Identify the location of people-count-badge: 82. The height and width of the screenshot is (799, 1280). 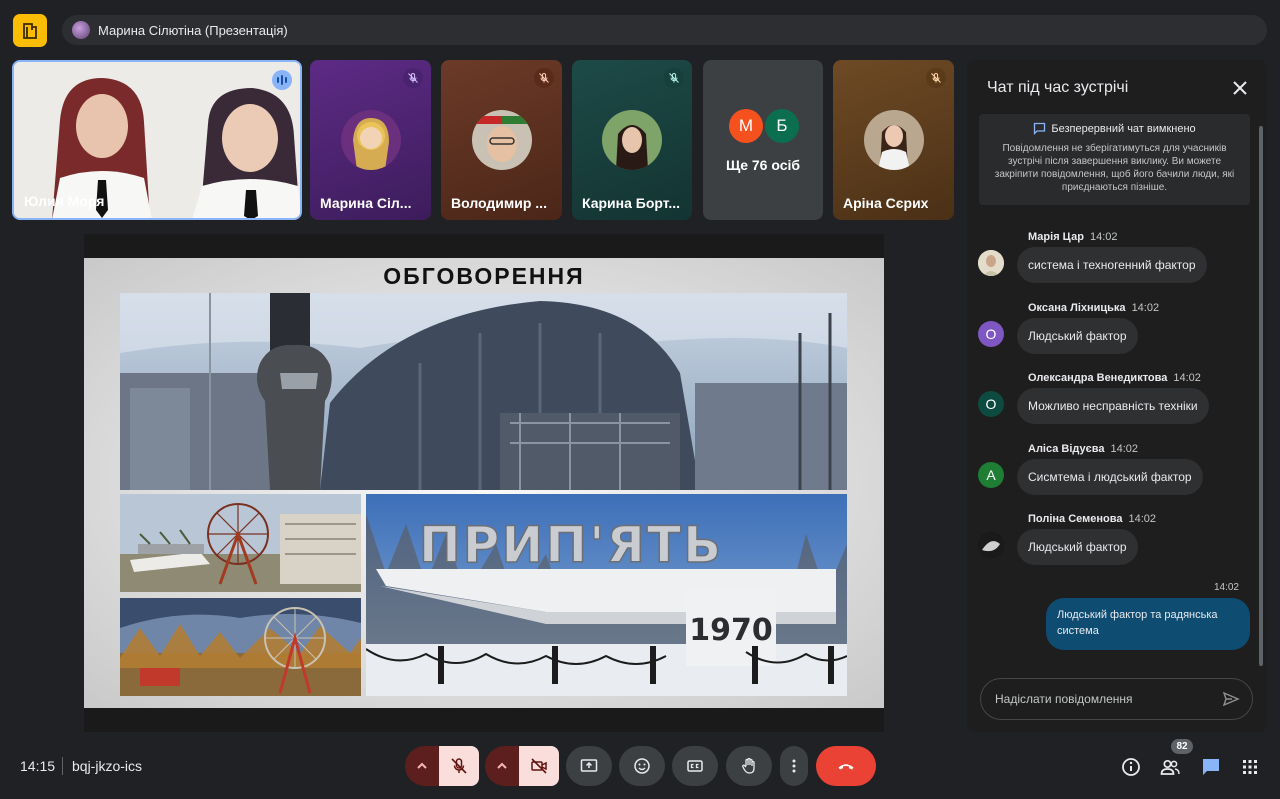
(1182, 746).